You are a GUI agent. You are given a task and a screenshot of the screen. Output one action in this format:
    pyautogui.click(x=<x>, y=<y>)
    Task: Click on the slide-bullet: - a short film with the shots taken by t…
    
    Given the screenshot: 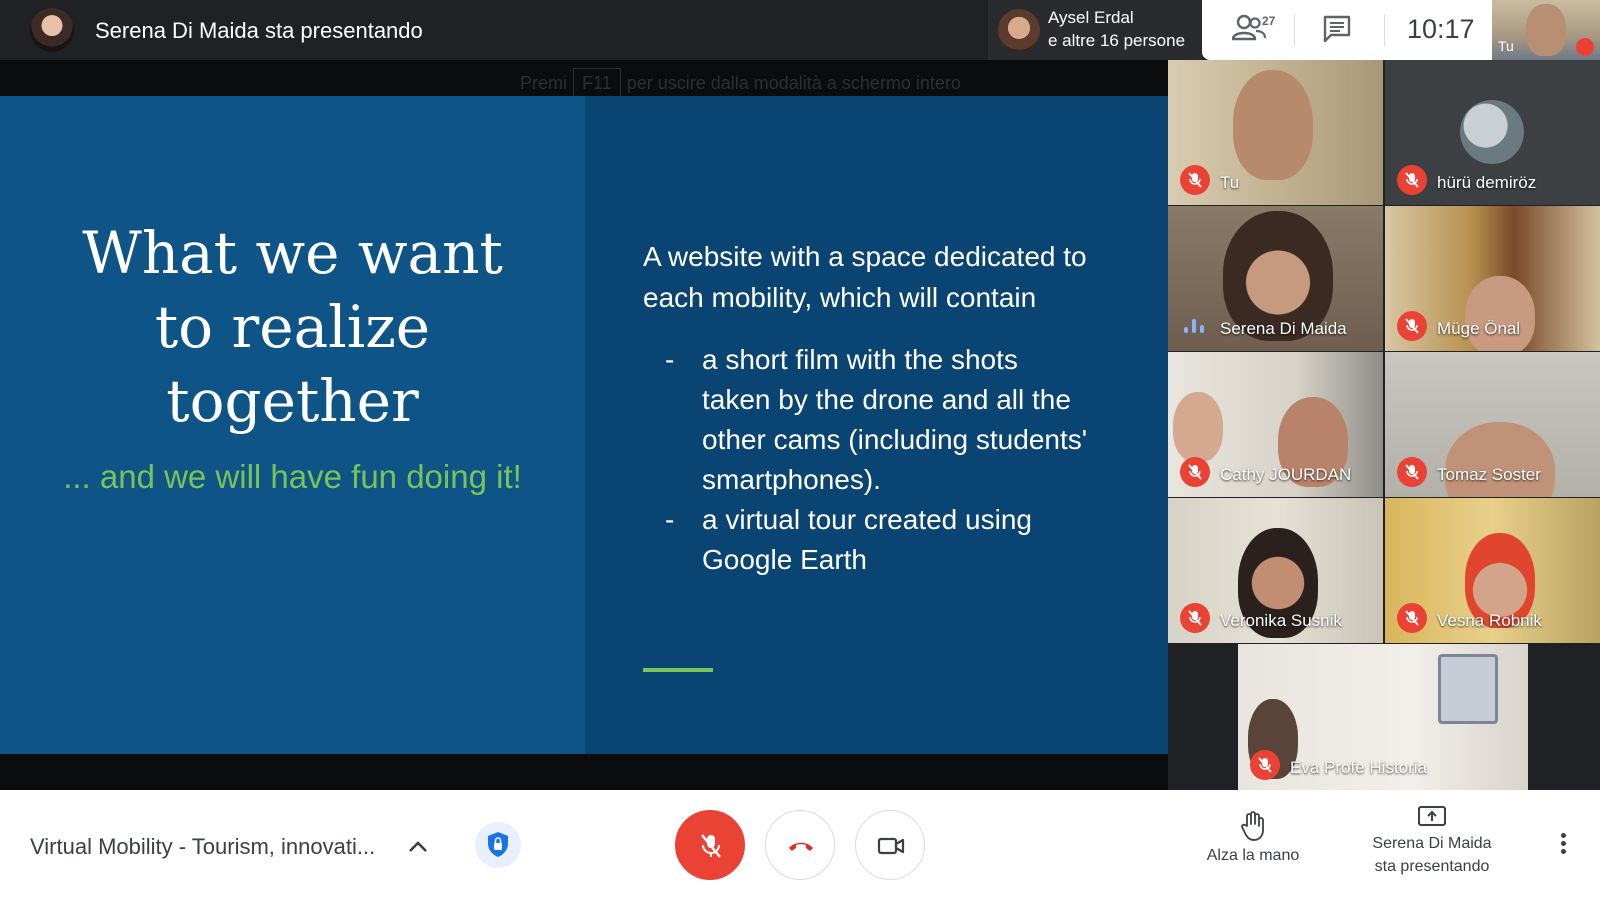 What is the action you would take?
    pyautogui.click(x=888, y=420)
    